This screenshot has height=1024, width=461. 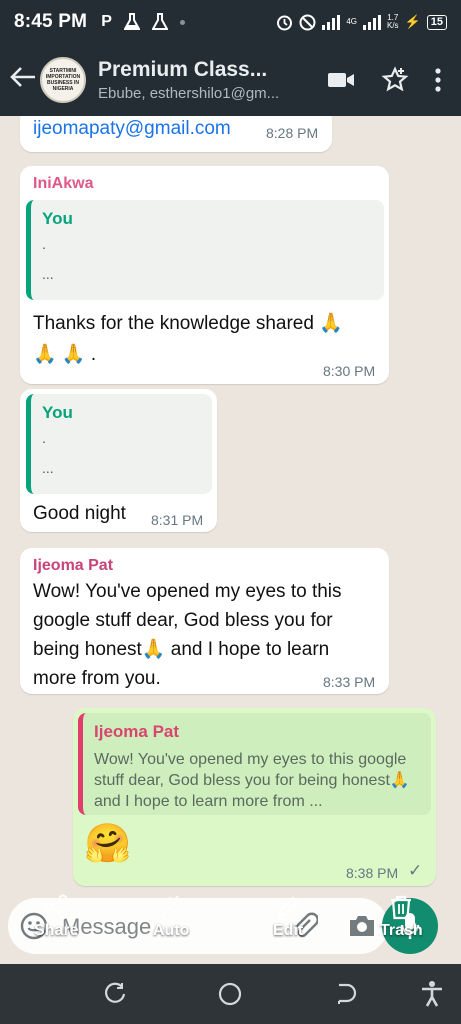 What do you see at coordinates (79, 513) in the screenshot?
I see `message-text: Good night` at bounding box center [79, 513].